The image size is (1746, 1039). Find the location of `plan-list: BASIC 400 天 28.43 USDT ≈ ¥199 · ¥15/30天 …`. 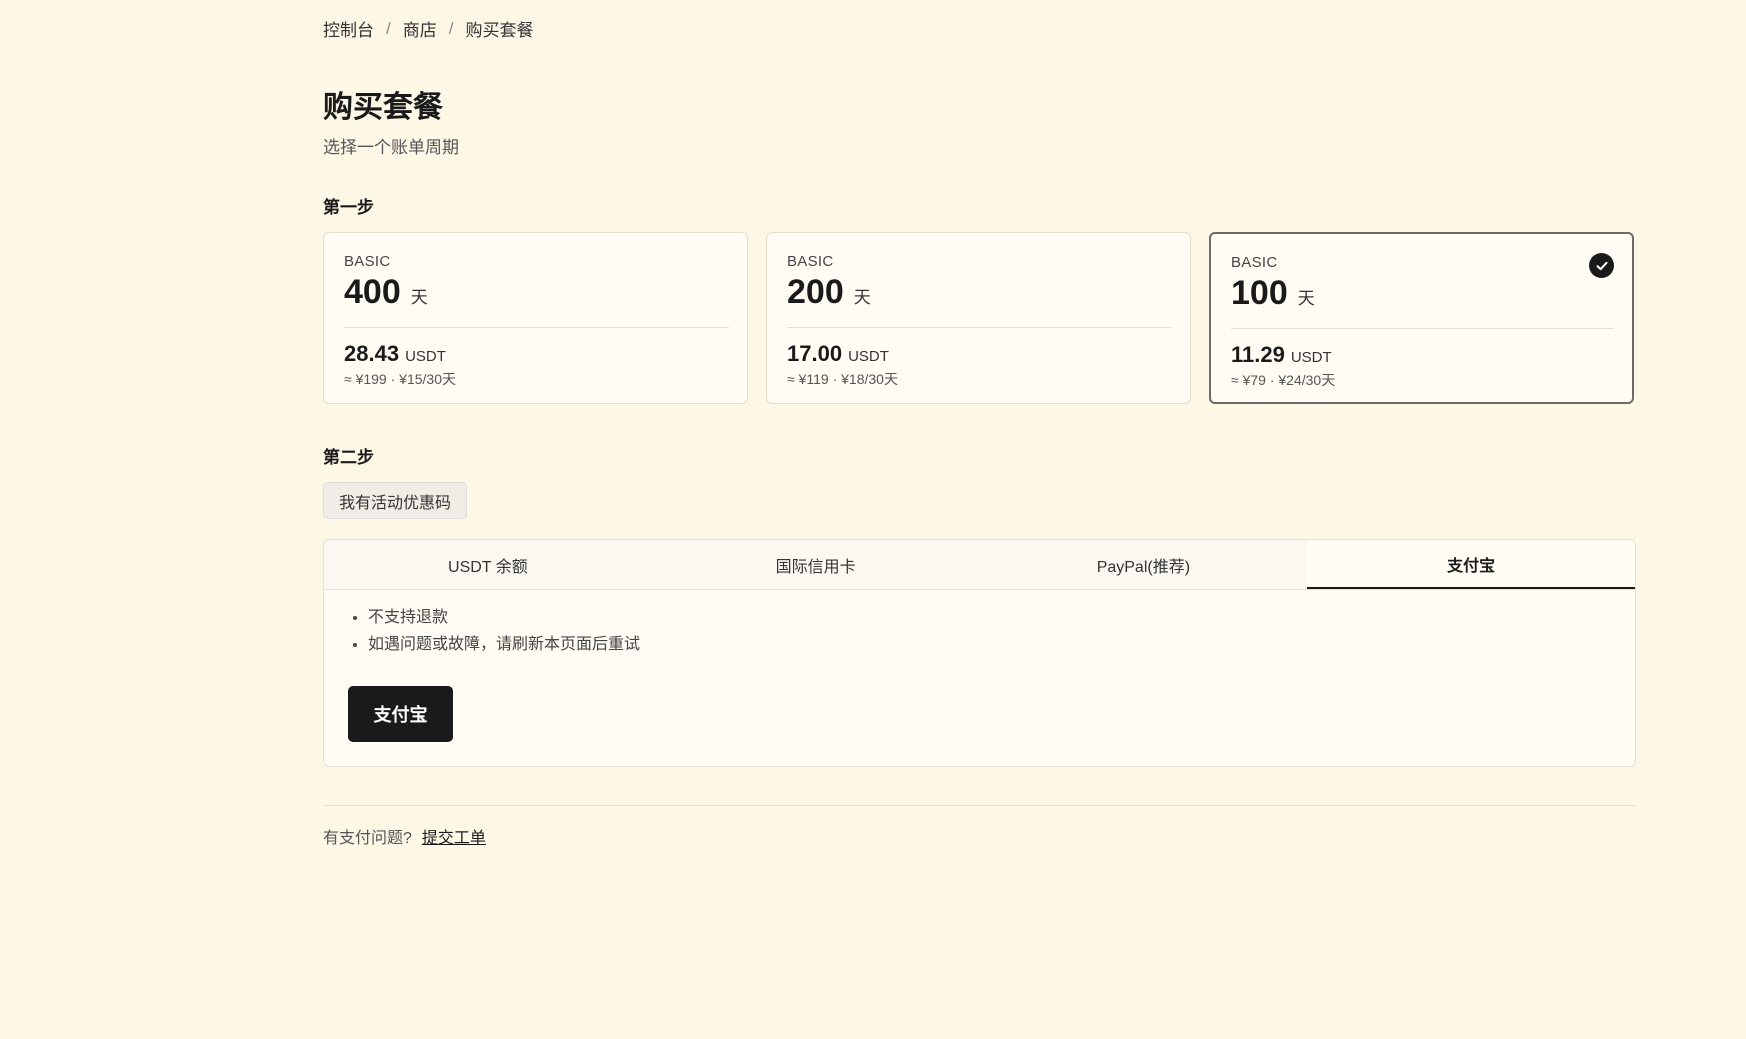

plan-list: BASIC 400 天 28.43 USDT ≈ ¥199 · ¥15/30天 … is located at coordinates (979, 319).